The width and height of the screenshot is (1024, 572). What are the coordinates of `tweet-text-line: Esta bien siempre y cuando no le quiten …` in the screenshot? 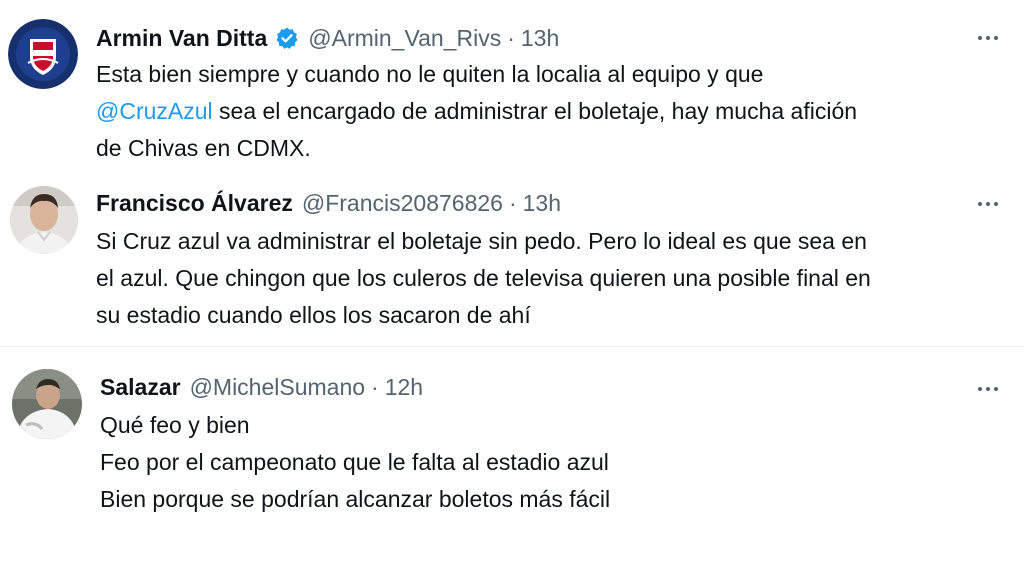 It's located at (430, 74).